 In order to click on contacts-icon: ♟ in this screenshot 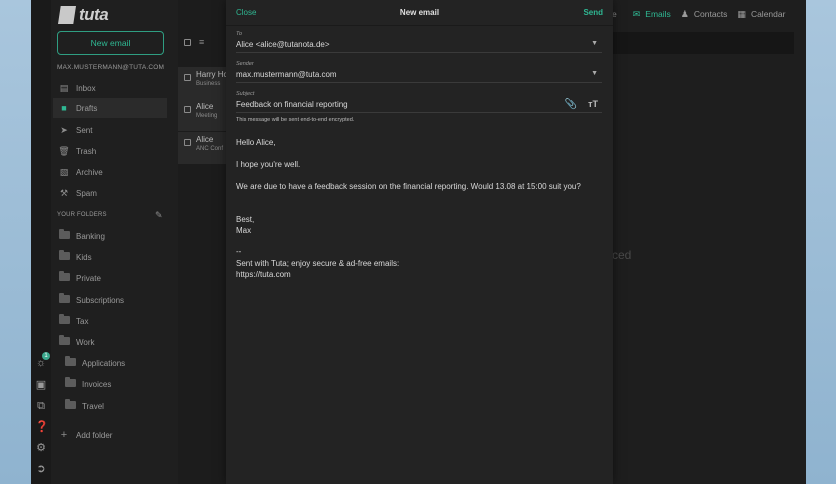, I will do `click(684, 13)`.